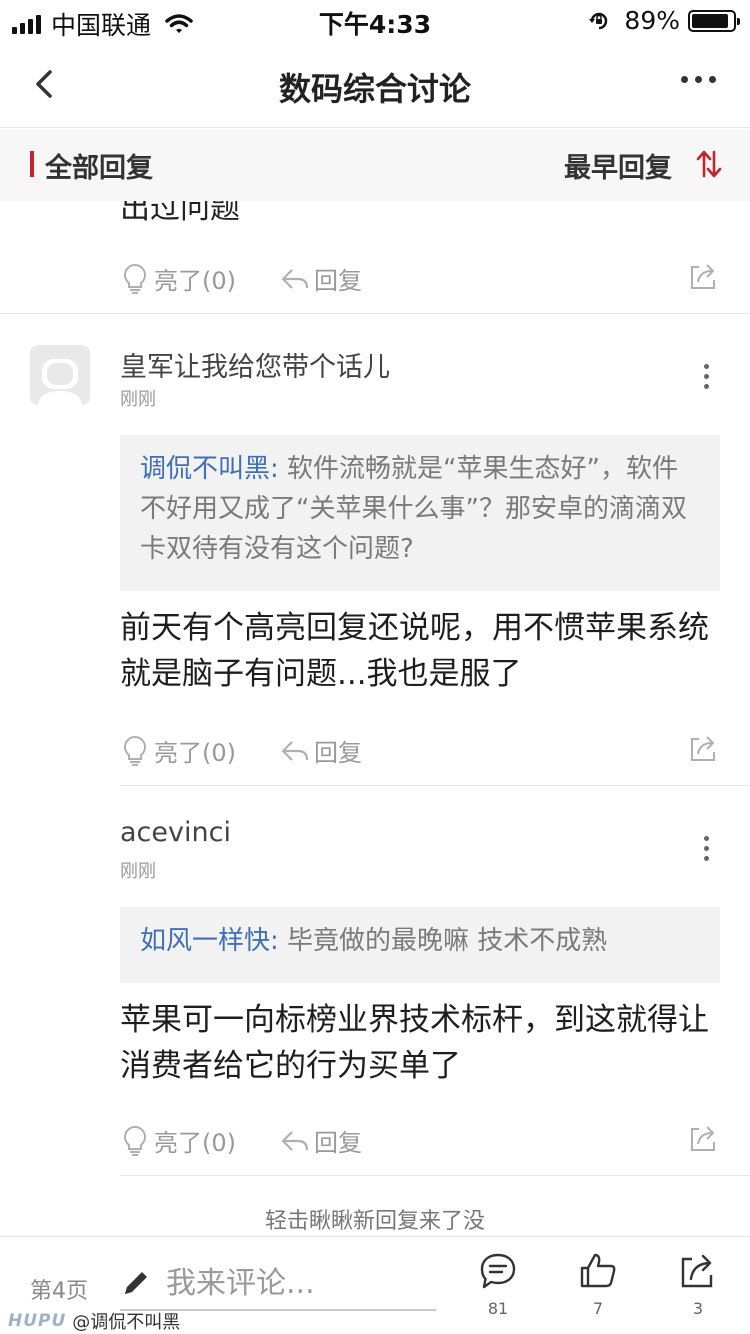 The image size is (750, 1334). I want to click on comments-button: 81, so click(498, 1284).